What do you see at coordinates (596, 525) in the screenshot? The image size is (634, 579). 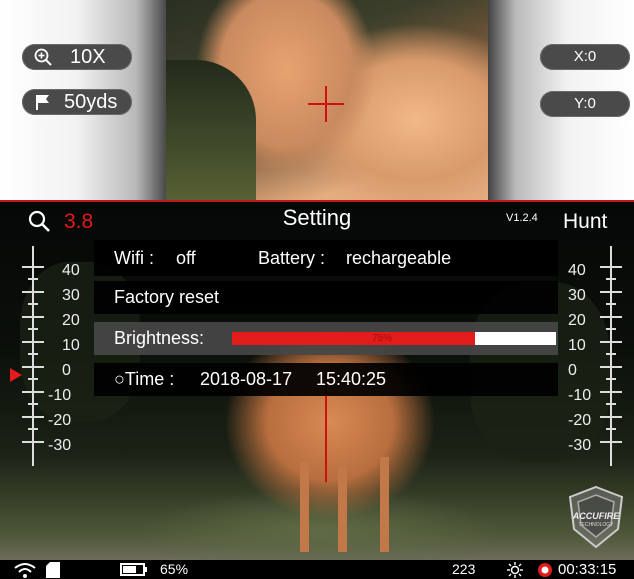 I see `logo-sub: TECHNOLOGY` at bounding box center [596, 525].